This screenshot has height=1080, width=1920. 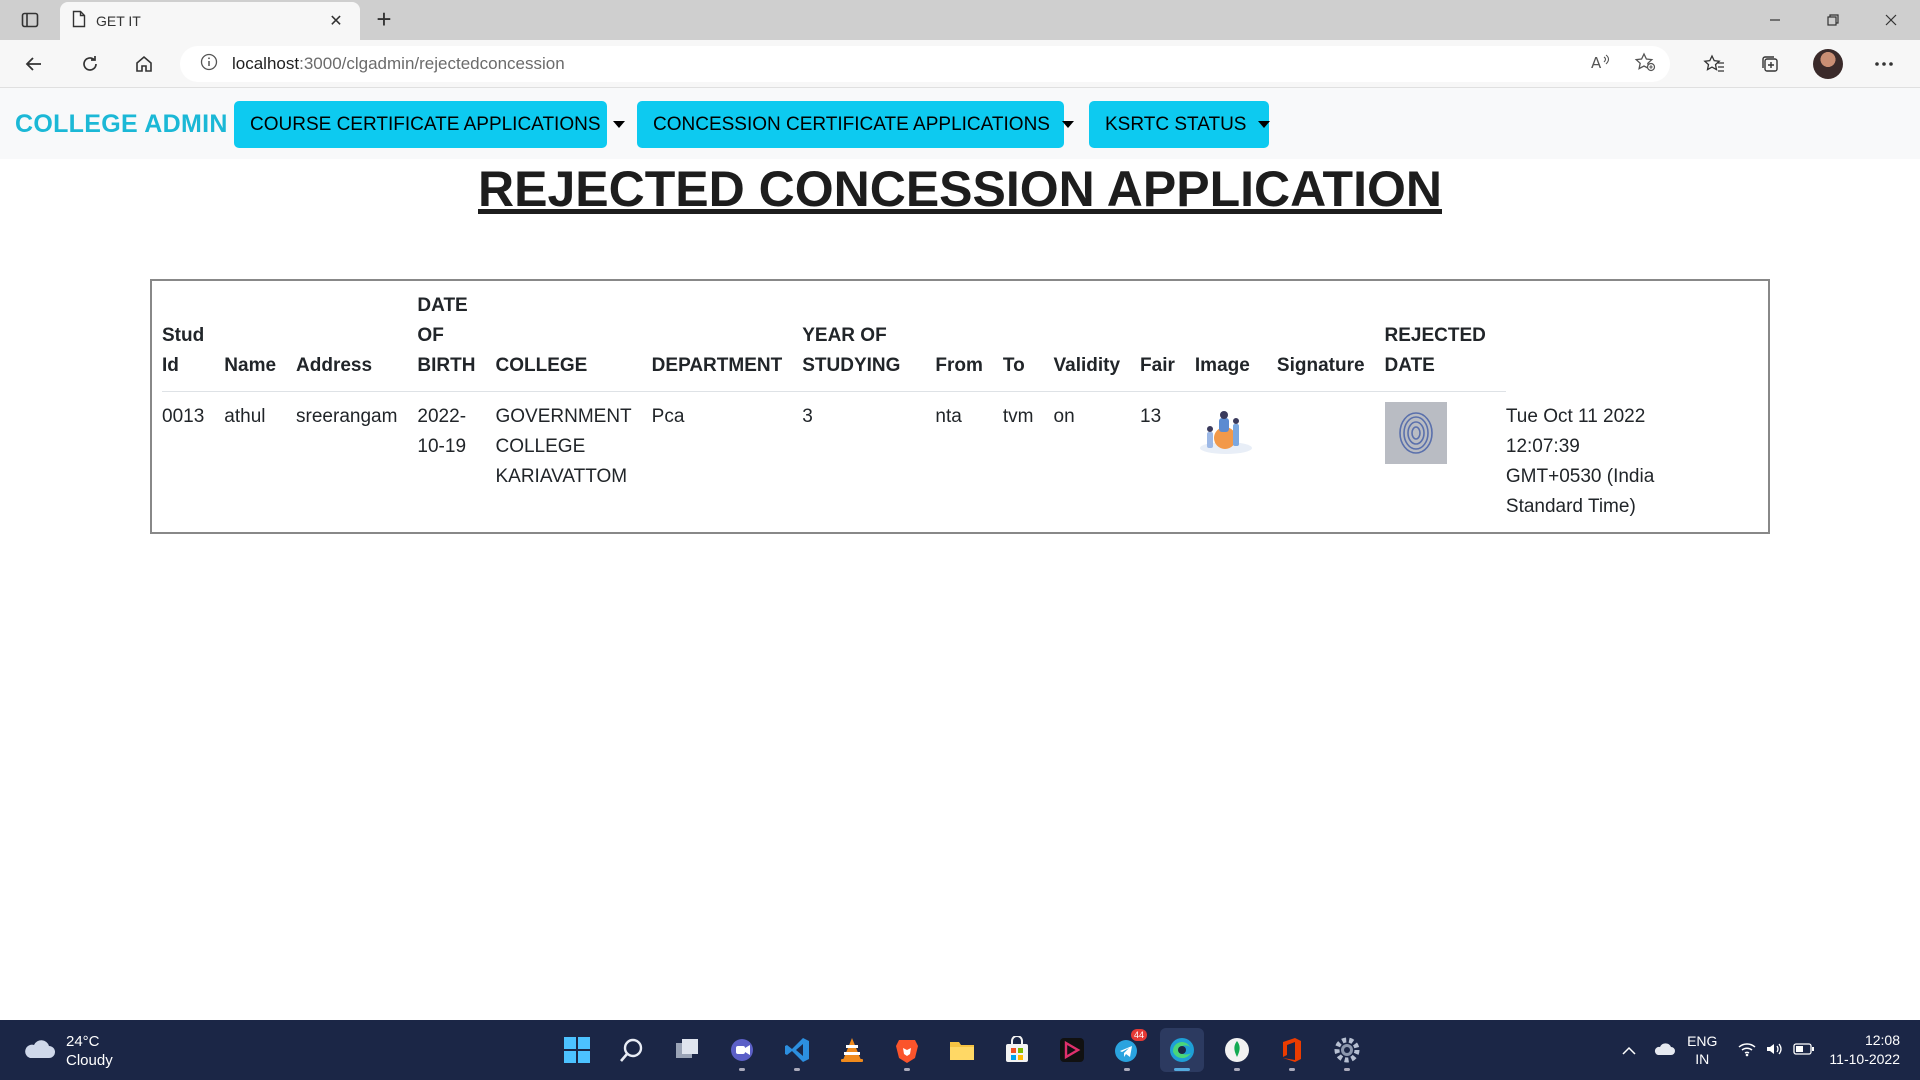 What do you see at coordinates (907, 1050) in the screenshot?
I see `brave-icon` at bounding box center [907, 1050].